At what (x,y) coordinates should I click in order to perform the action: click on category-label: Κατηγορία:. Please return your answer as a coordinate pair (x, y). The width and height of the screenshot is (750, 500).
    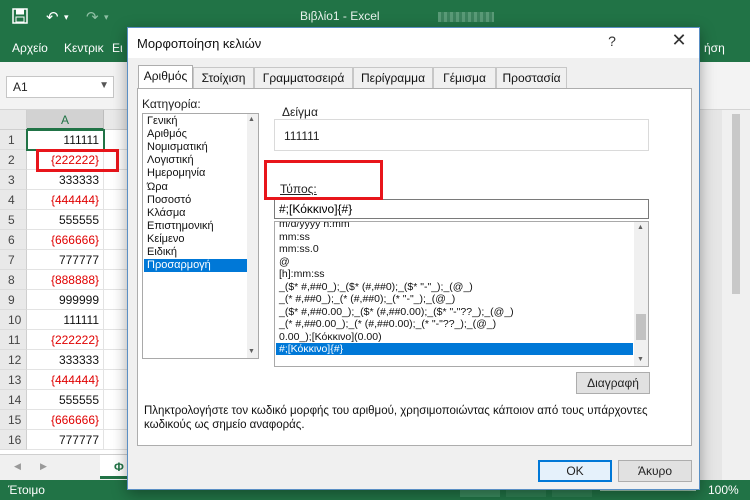
    Looking at the image, I should click on (171, 104).